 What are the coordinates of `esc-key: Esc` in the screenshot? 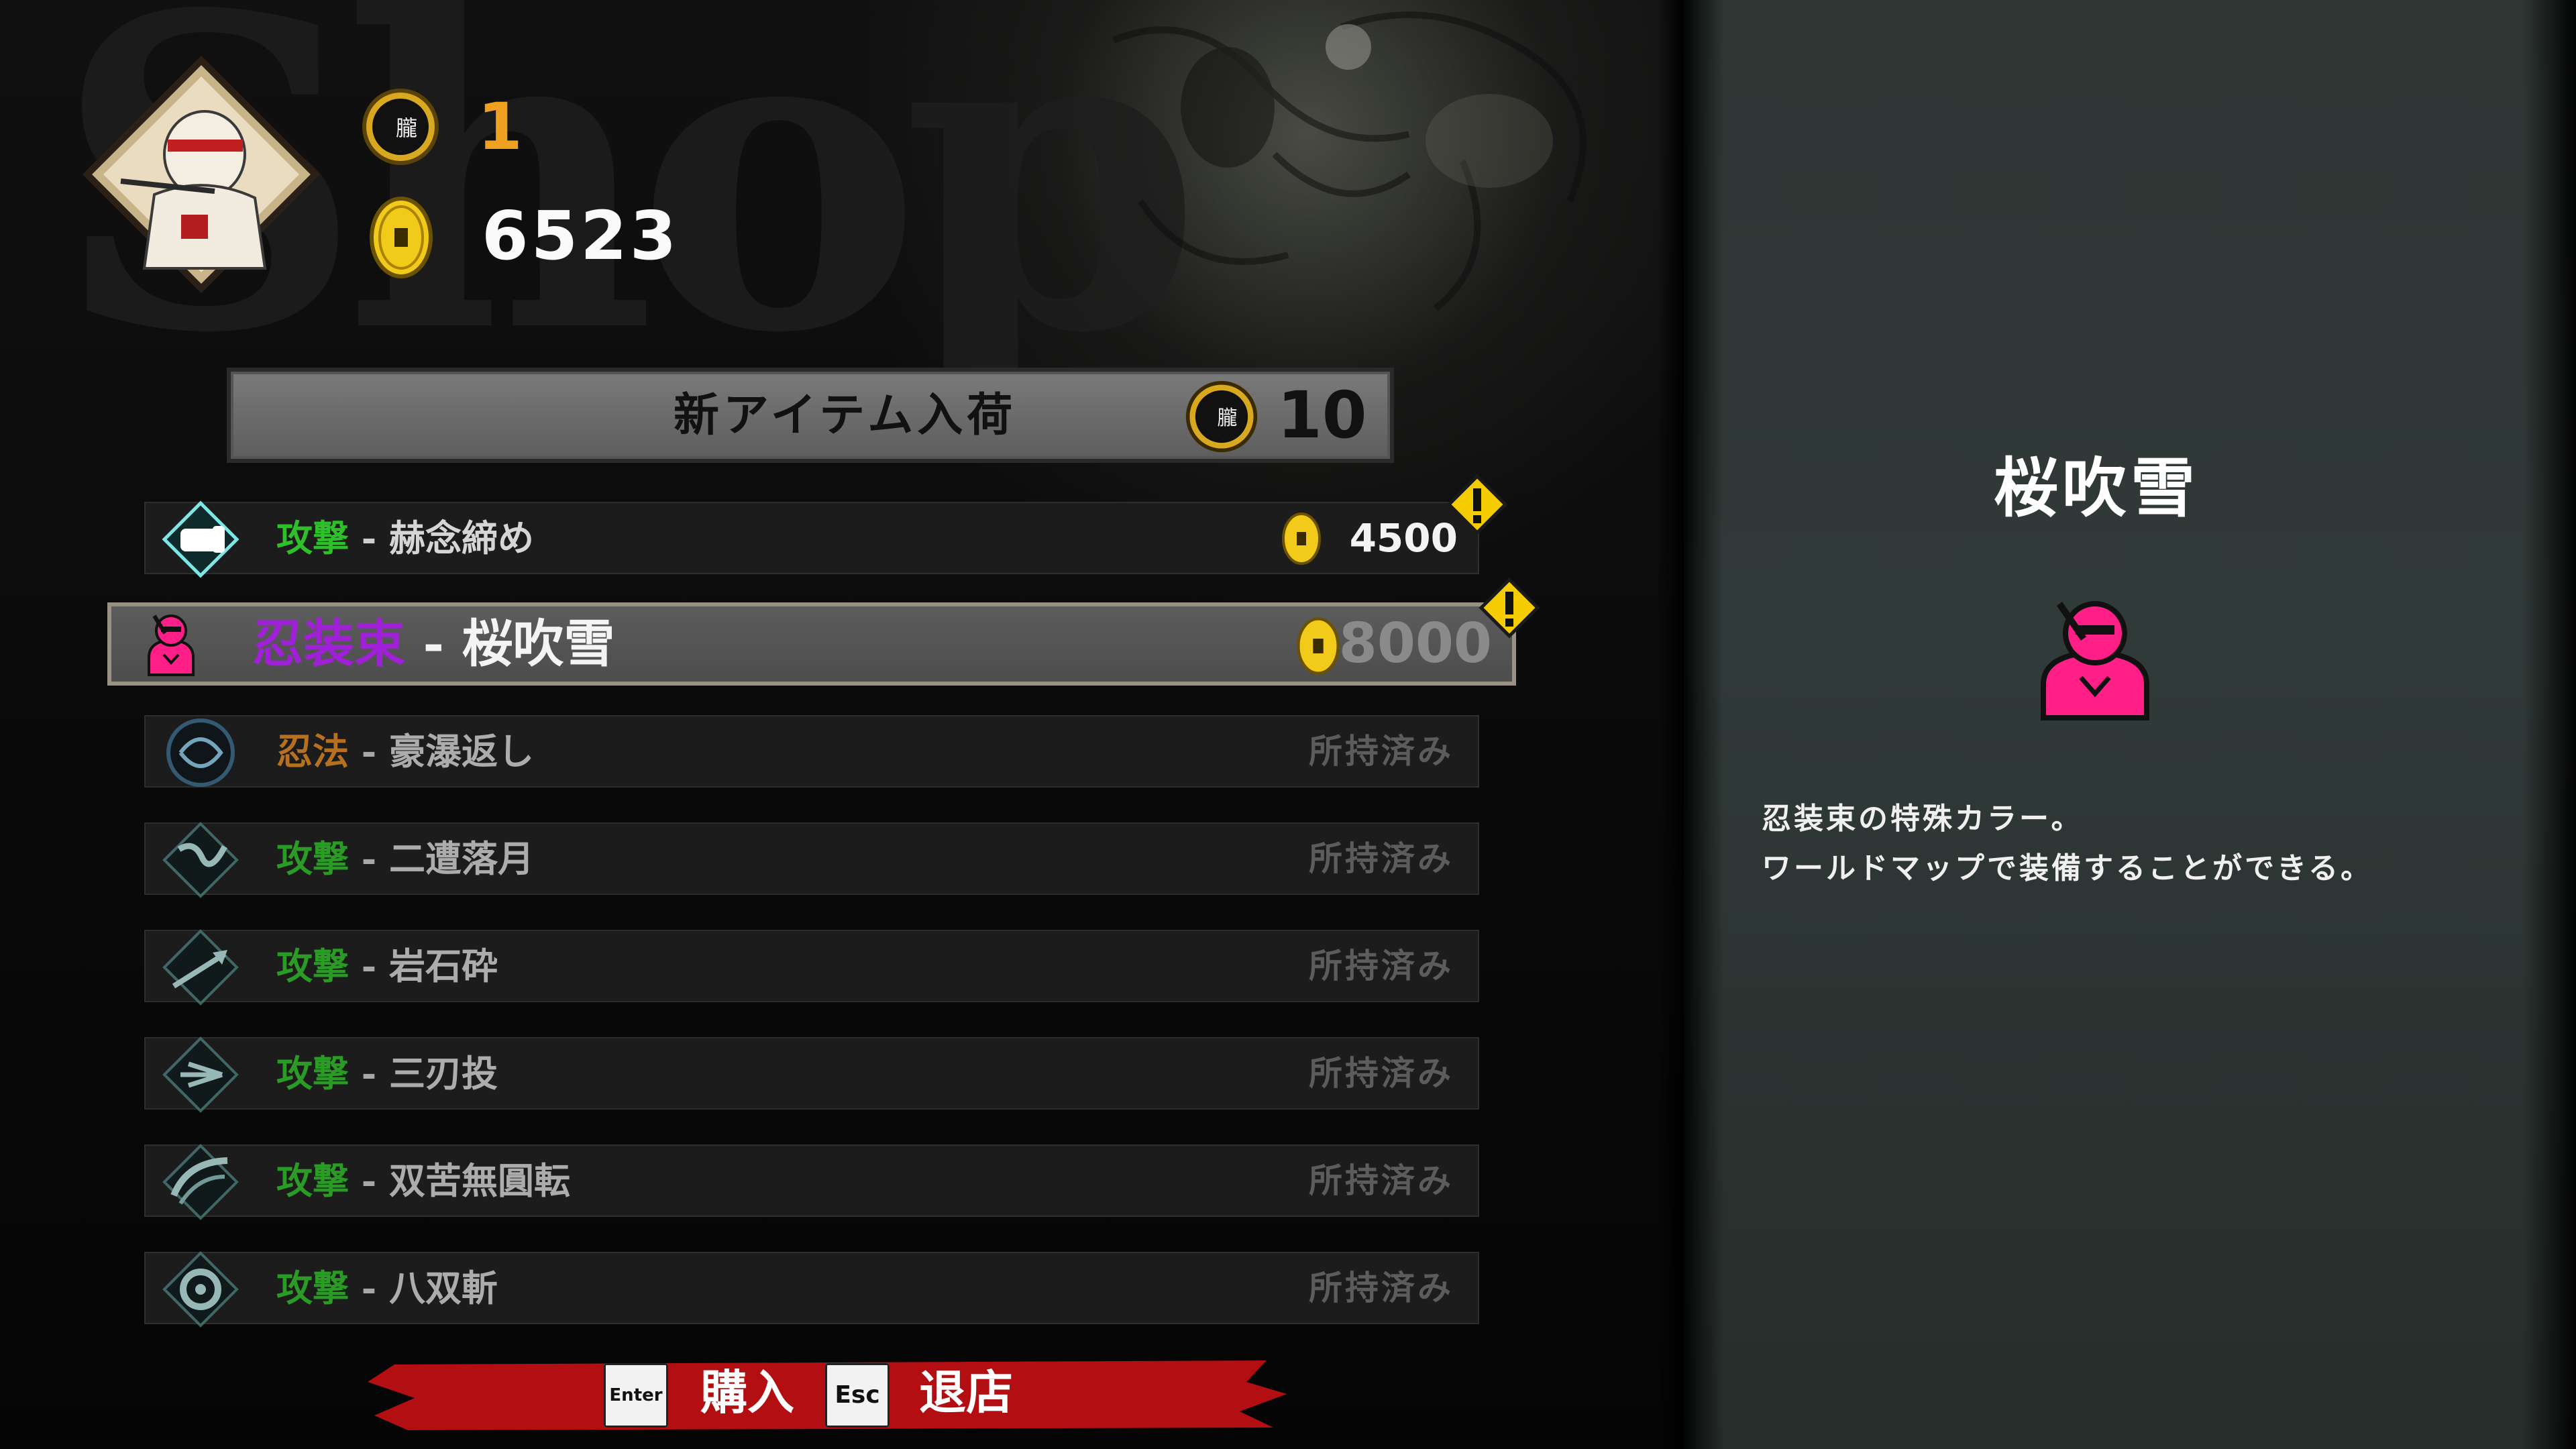 It's located at (857, 1395).